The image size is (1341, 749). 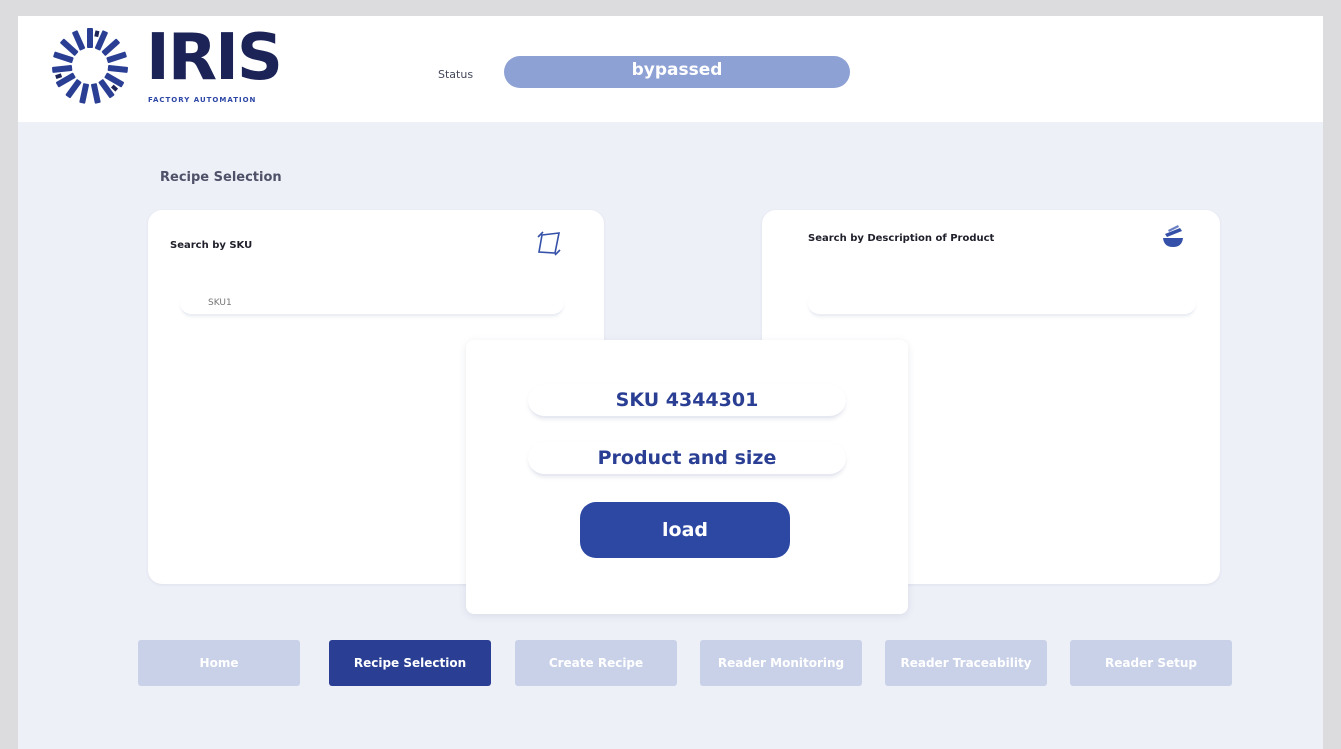 What do you see at coordinates (410, 663) in the screenshot?
I see `nav-recipe-selection: Recipe Selection` at bounding box center [410, 663].